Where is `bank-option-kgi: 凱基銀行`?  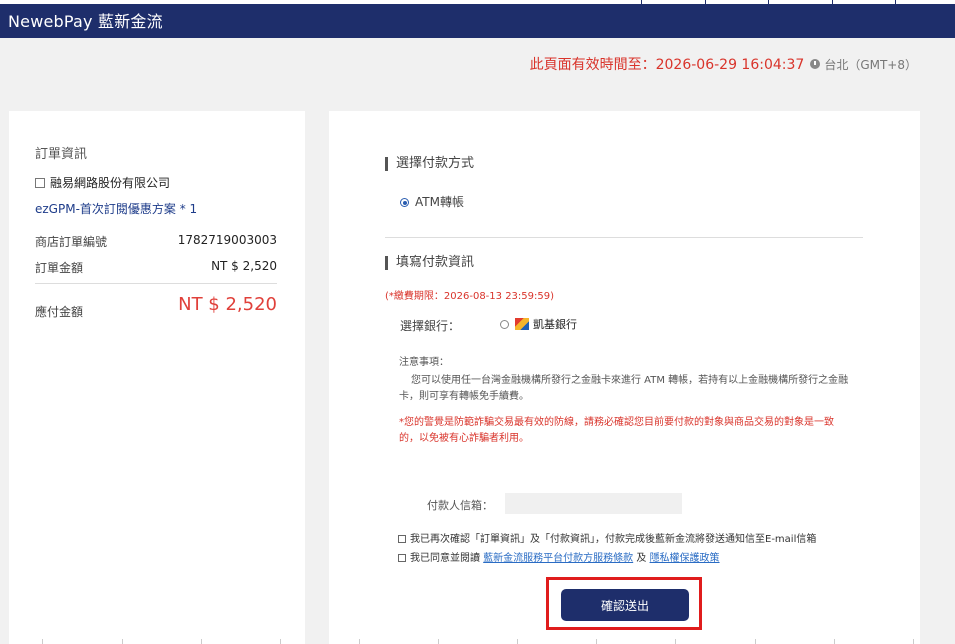
bank-option-kgi: 凱基銀行 is located at coordinates (538, 324).